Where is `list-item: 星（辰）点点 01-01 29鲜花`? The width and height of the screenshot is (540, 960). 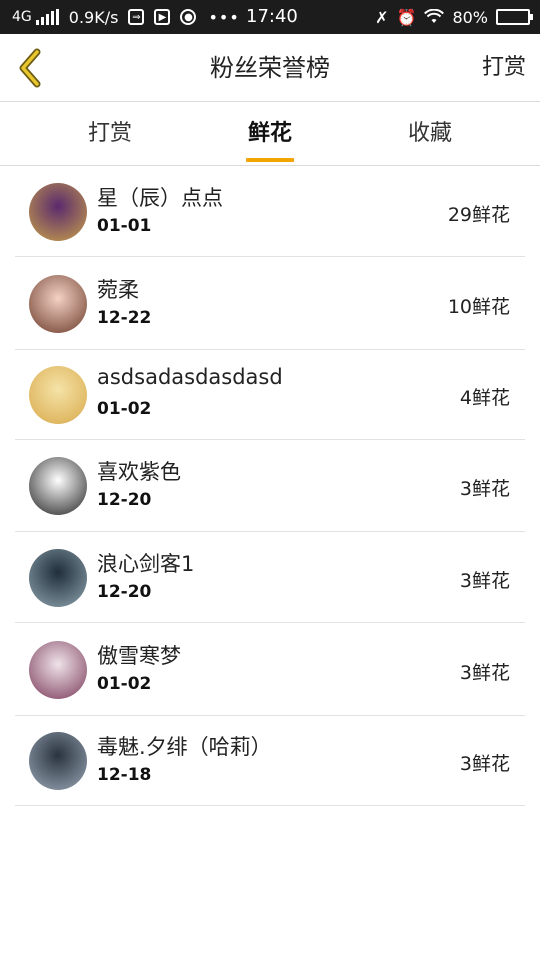
list-item: 星（辰）点点 01-01 29鲜花 is located at coordinates (270, 211).